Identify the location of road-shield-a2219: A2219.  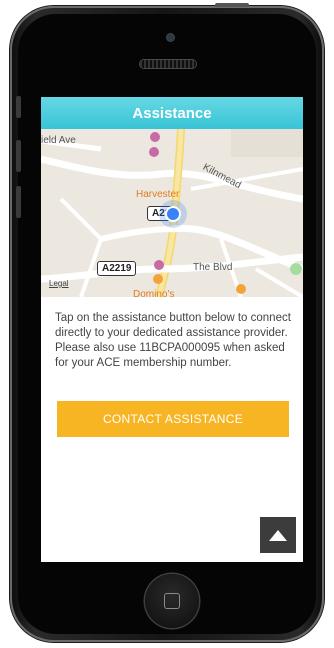
(117, 268).